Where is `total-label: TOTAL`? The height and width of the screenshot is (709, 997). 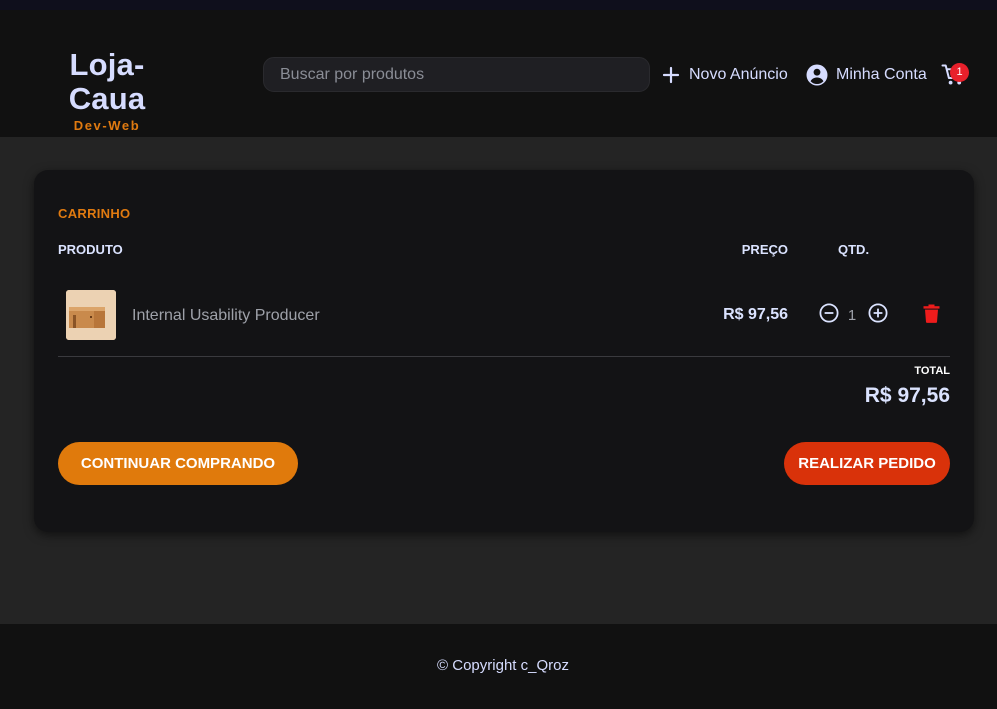
total-label: TOTAL is located at coordinates (932, 371).